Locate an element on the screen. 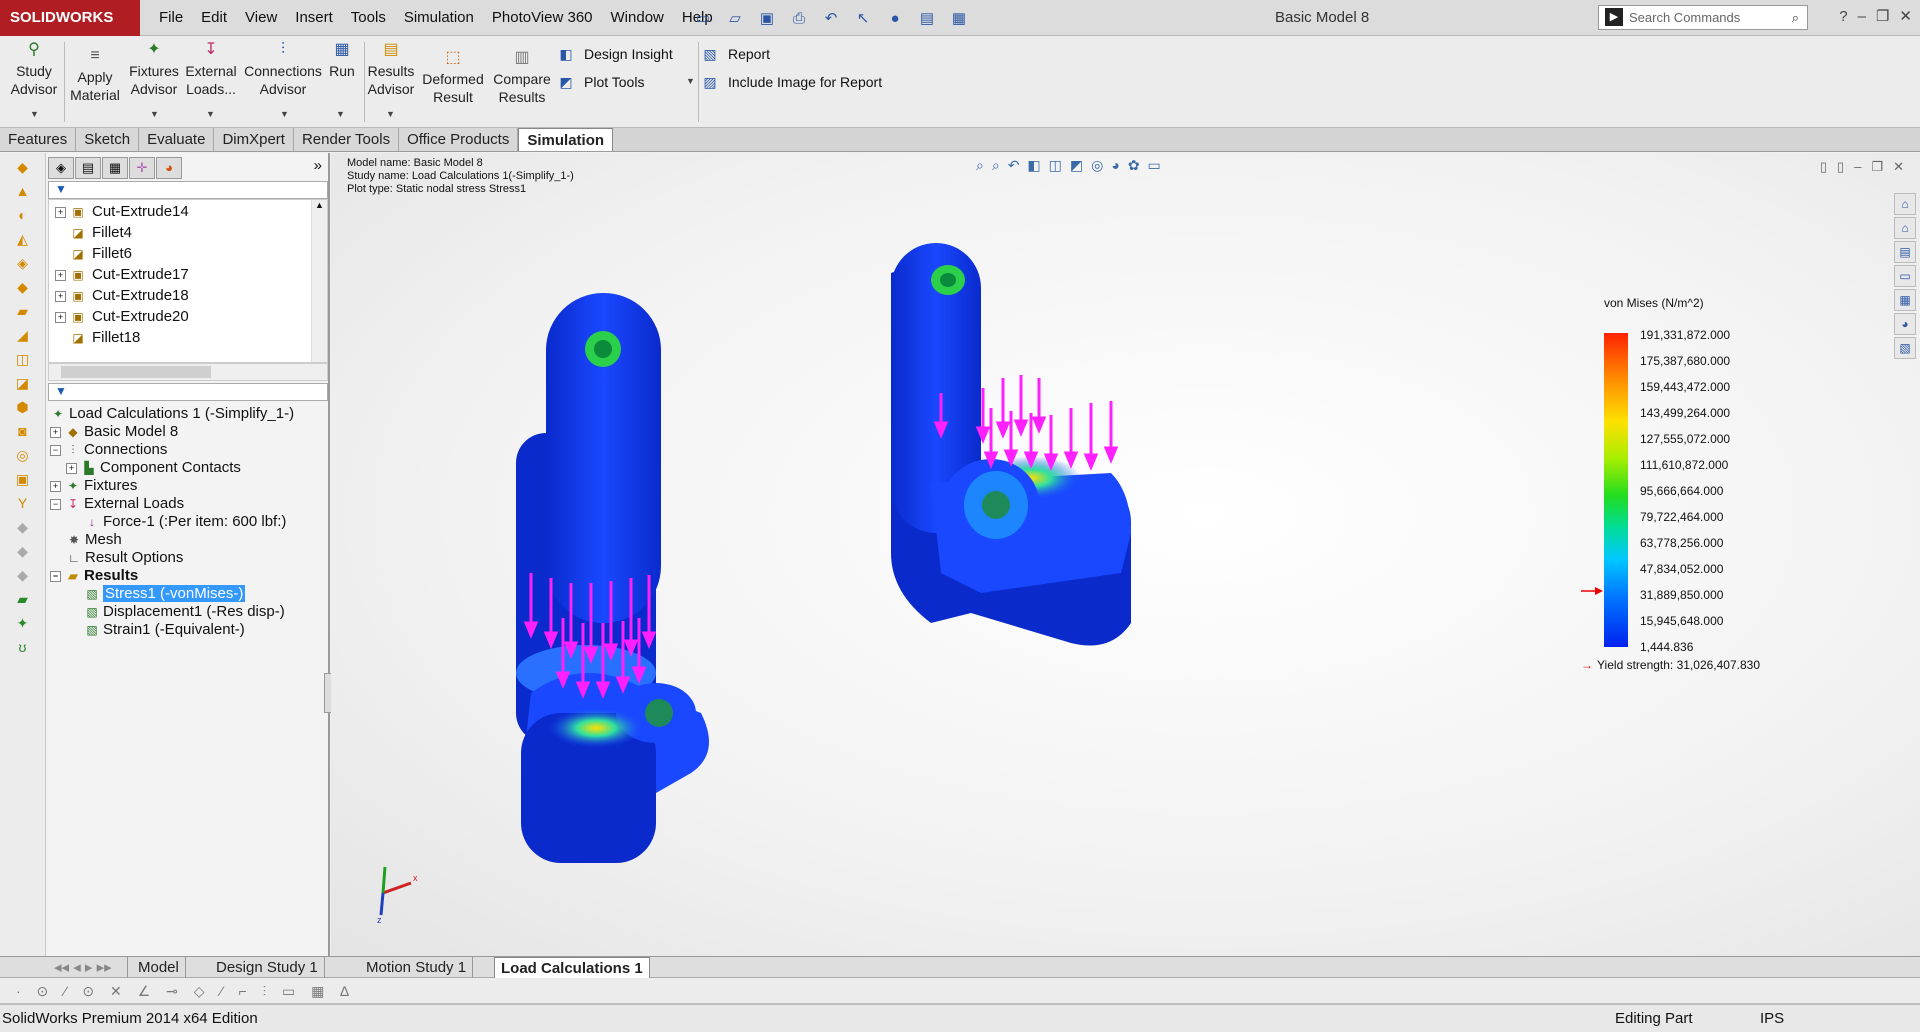  plot-tools-button: ◩ Plot Tools is located at coordinates (600, 82).